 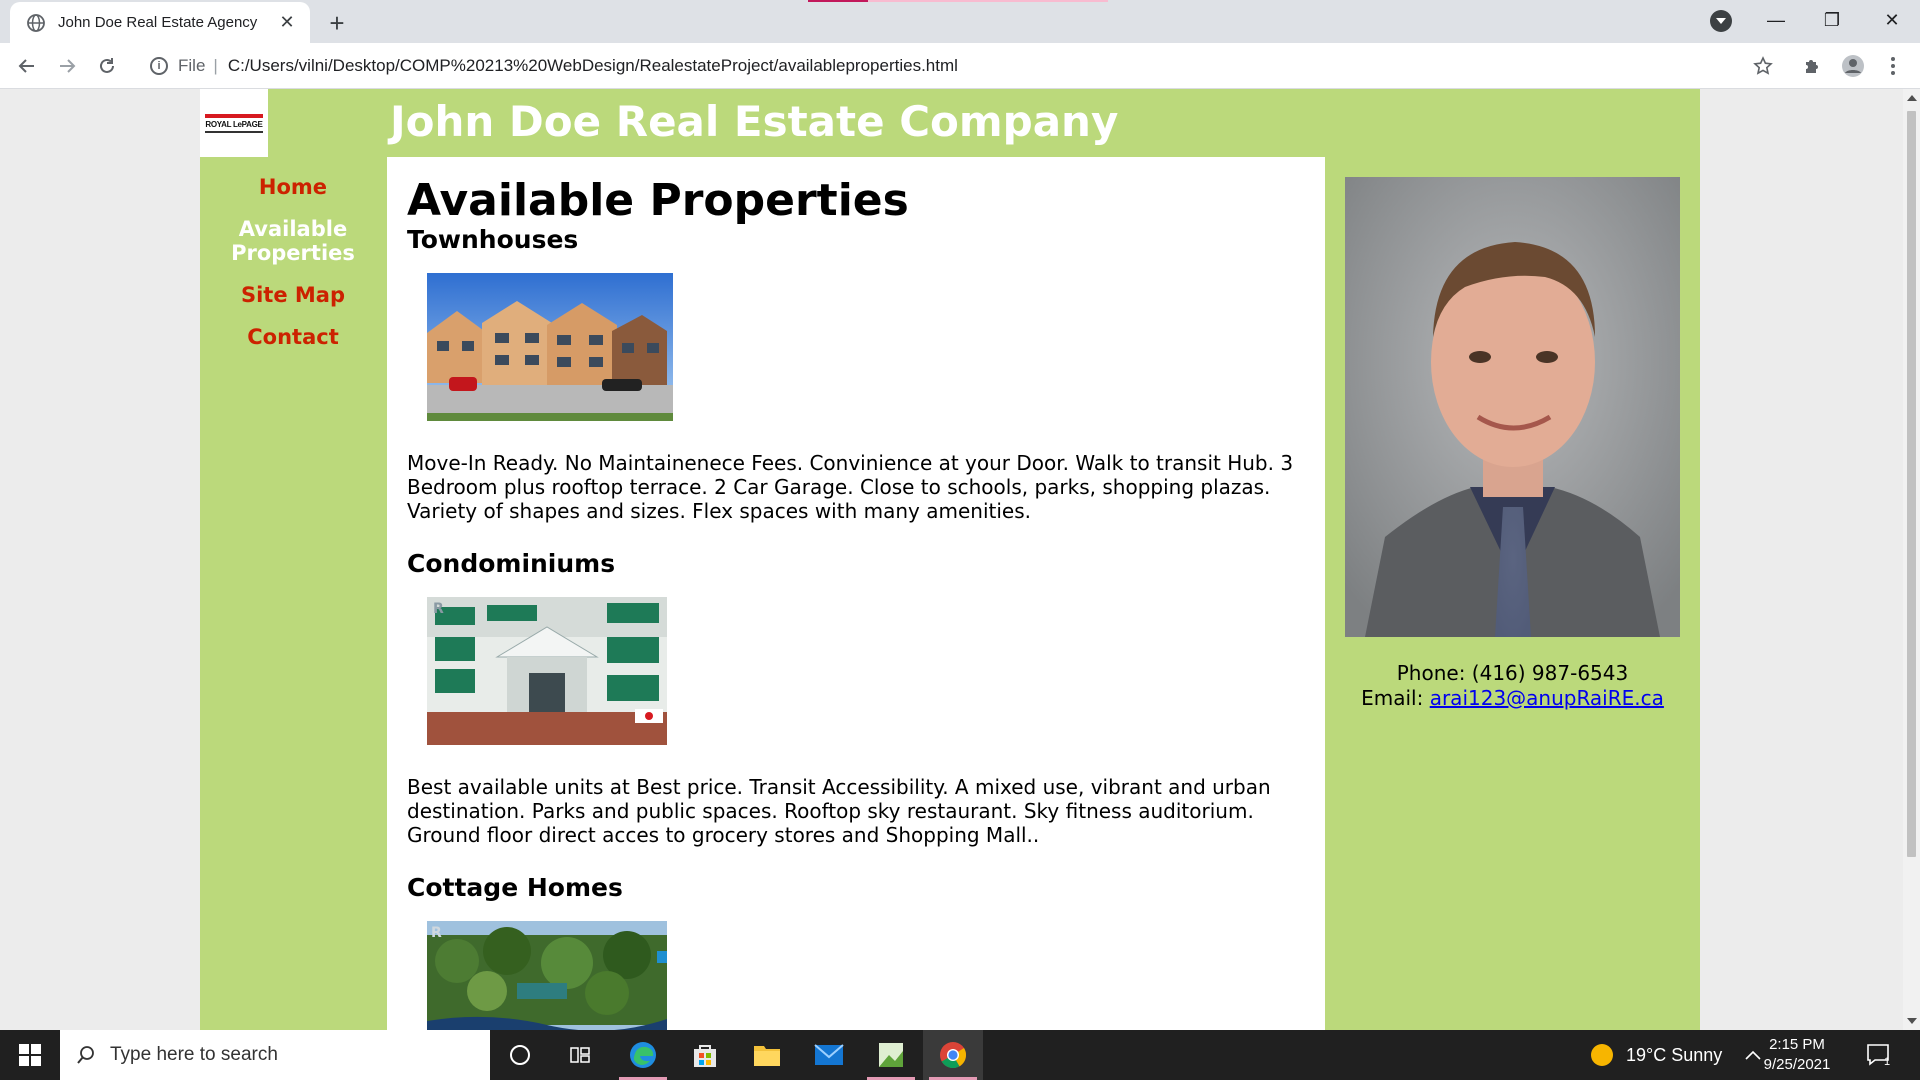 What do you see at coordinates (1912, 98) in the screenshot?
I see `scroll-up-arrow-icon` at bounding box center [1912, 98].